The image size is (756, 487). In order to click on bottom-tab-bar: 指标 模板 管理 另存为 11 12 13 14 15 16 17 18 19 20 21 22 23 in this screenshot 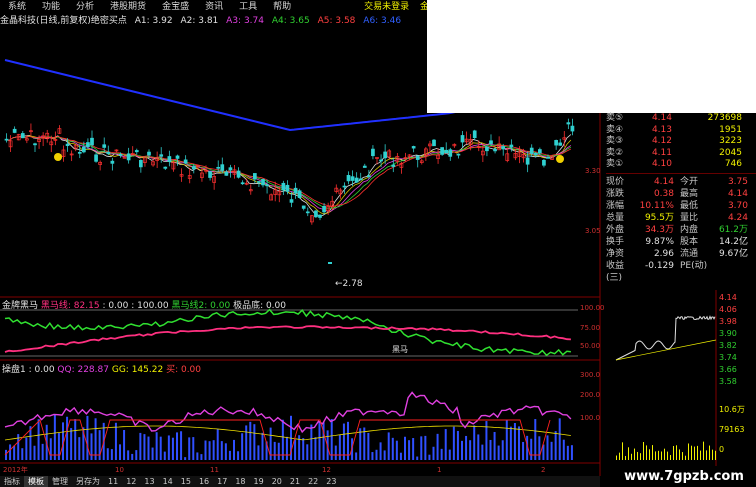, I will do `click(300, 481)`.